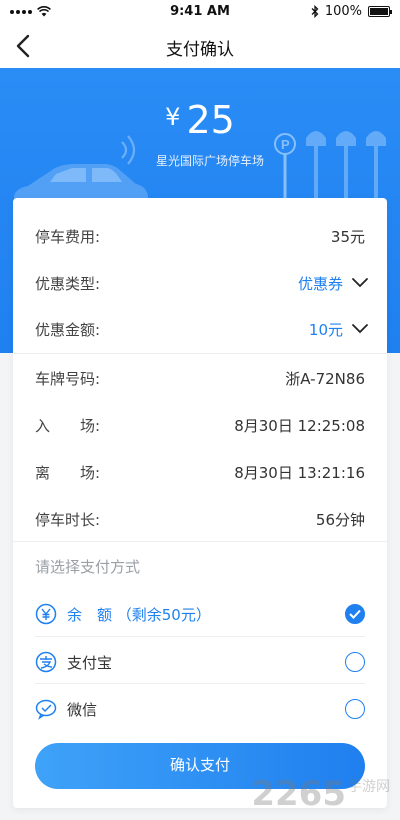 This screenshot has width=400, height=820. What do you see at coordinates (46, 662) in the screenshot?
I see `alipay-icon` at bounding box center [46, 662].